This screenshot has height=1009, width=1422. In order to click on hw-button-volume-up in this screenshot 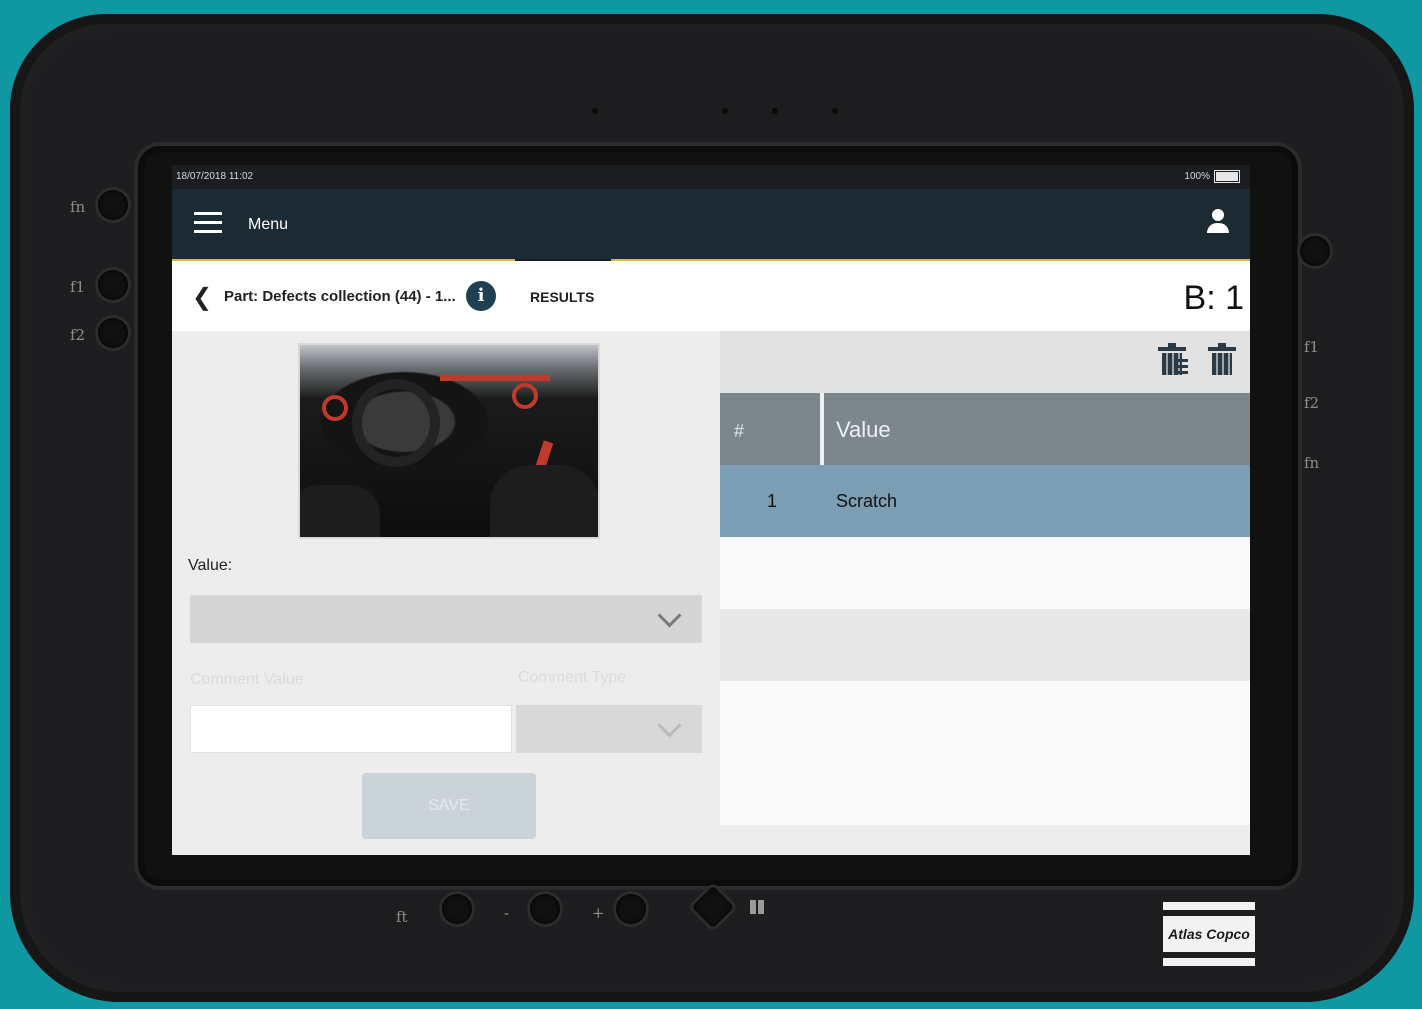, I will do `click(631, 909)`.